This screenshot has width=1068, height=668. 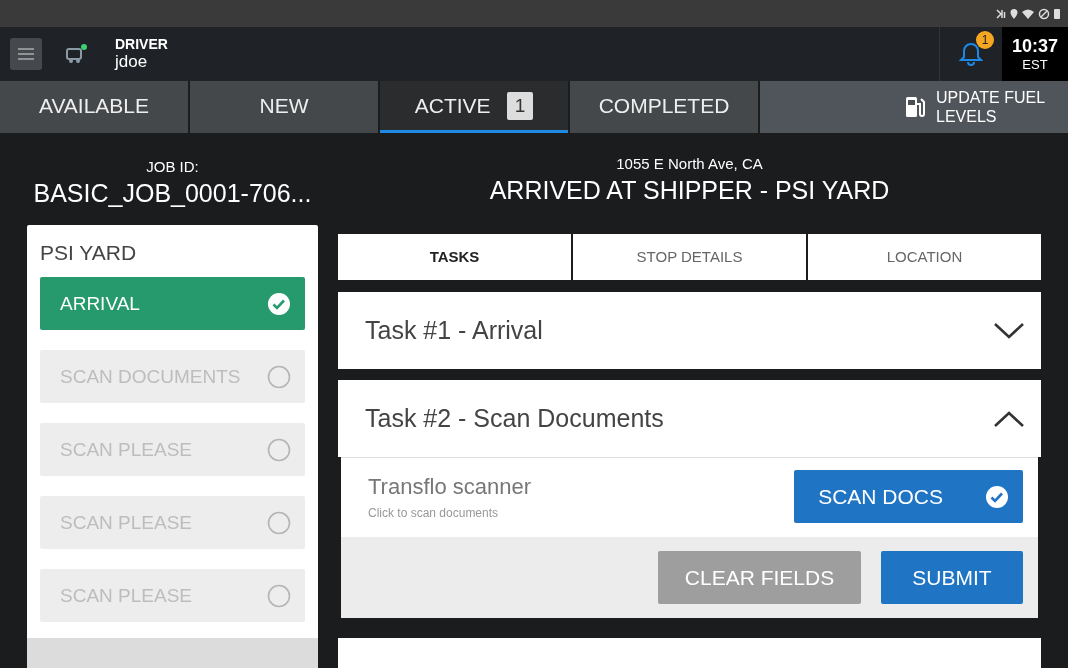 I want to click on menu-button, so click(x=26, y=54).